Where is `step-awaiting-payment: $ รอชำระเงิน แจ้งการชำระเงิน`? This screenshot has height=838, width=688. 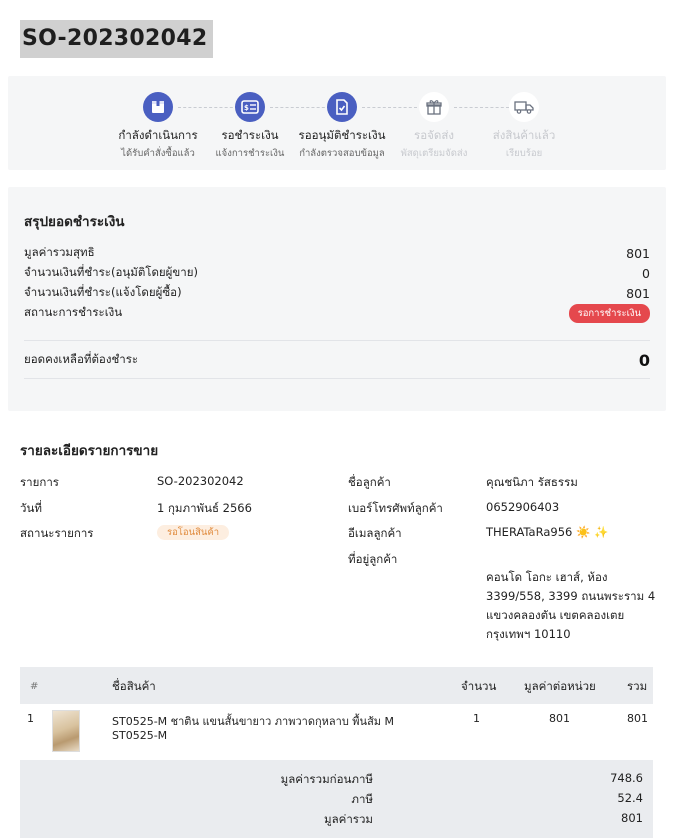 step-awaiting-payment: $ รอชำระเงิน แจ้งการชำระเงิน is located at coordinates (250, 126).